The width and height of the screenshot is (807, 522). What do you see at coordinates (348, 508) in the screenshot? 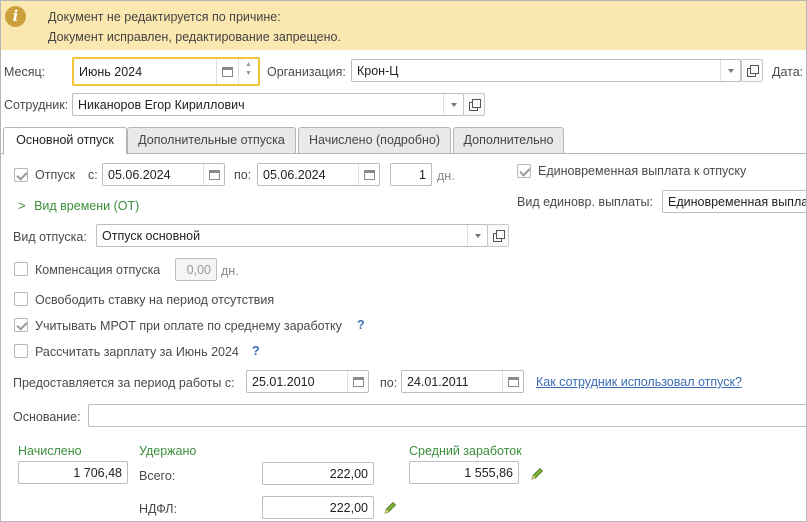
I see `ndfl-value: 222,00` at bounding box center [348, 508].